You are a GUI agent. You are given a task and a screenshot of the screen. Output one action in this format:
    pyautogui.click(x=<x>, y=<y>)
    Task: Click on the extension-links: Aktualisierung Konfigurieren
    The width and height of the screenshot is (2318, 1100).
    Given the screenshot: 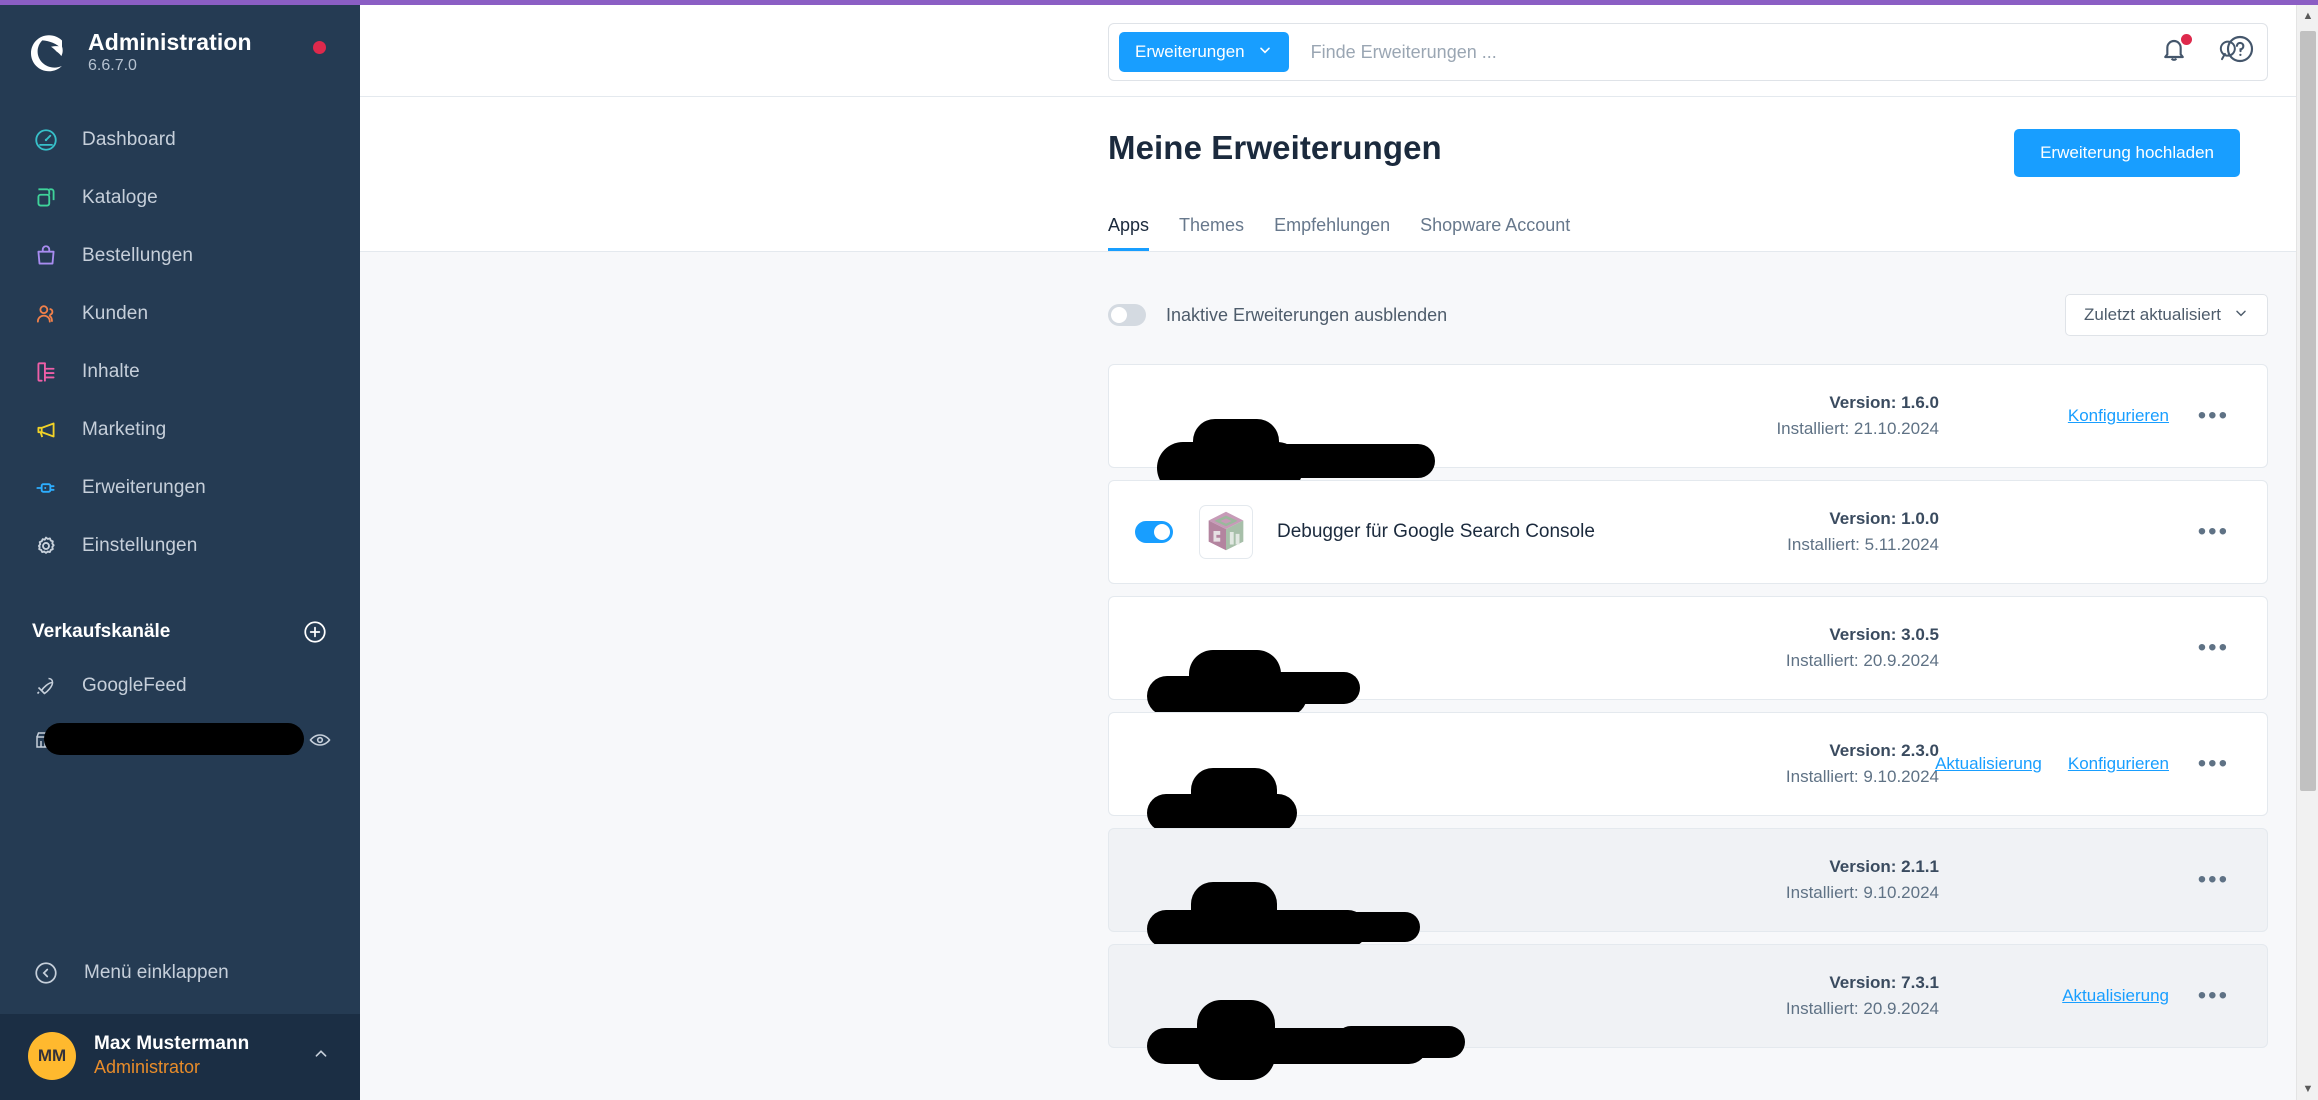 What is the action you would take?
    pyautogui.click(x=2052, y=764)
    